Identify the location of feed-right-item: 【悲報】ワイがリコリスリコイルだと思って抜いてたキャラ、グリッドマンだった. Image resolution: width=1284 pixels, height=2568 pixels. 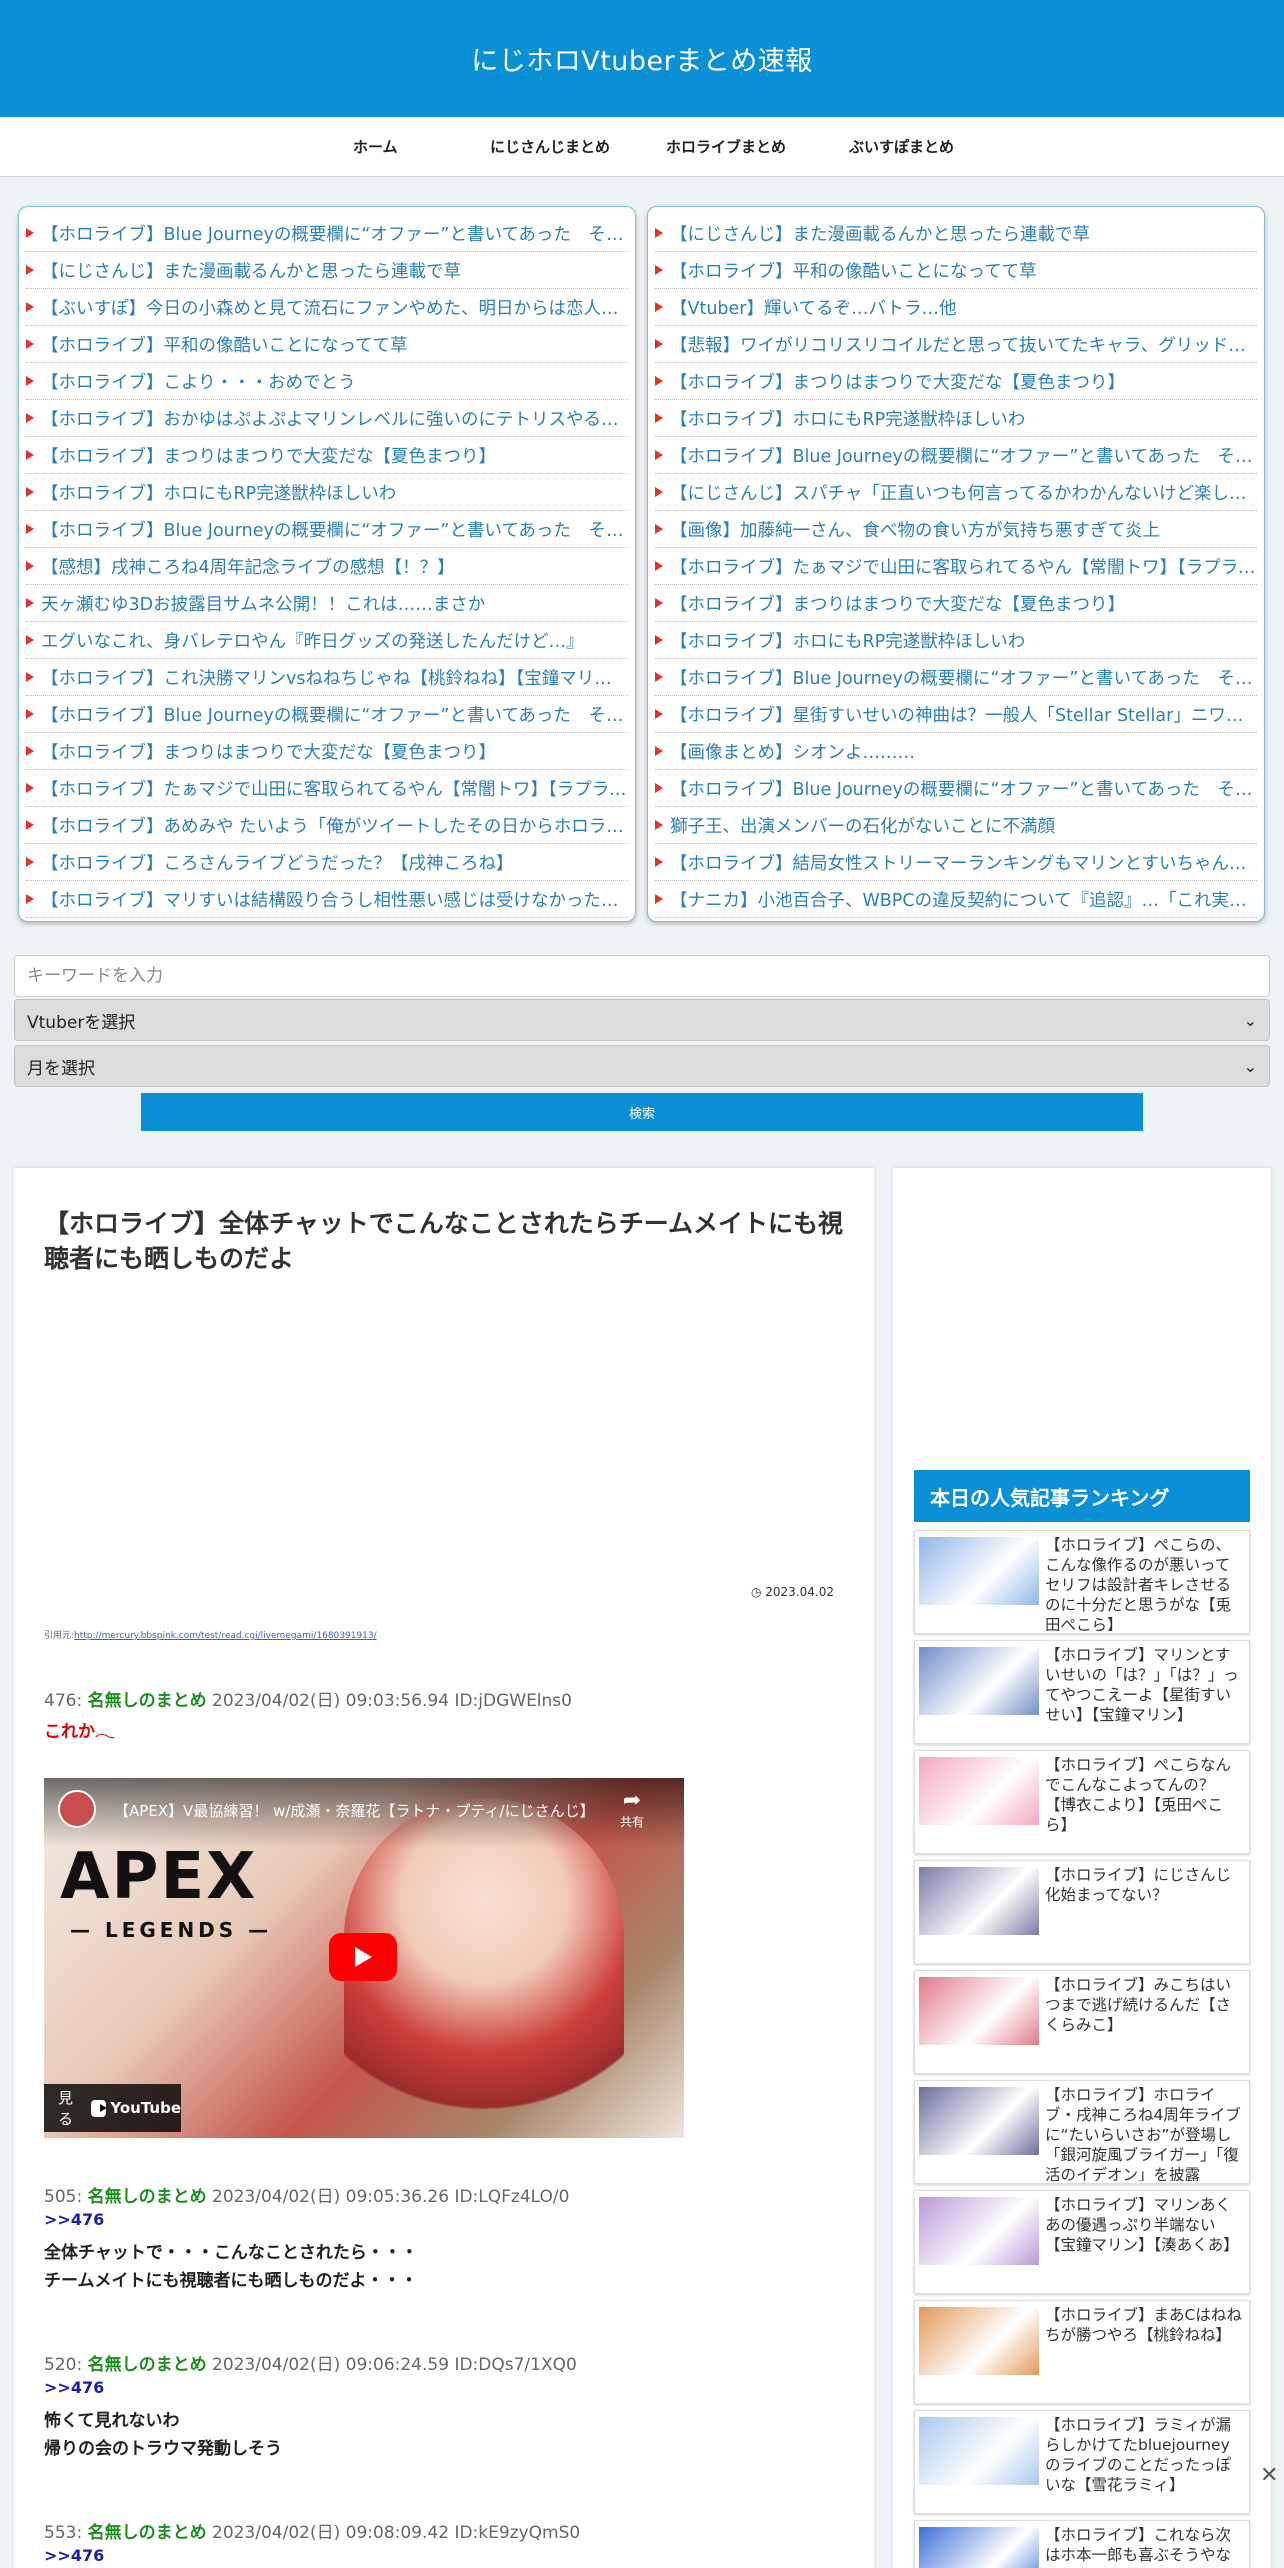
(956, 344).